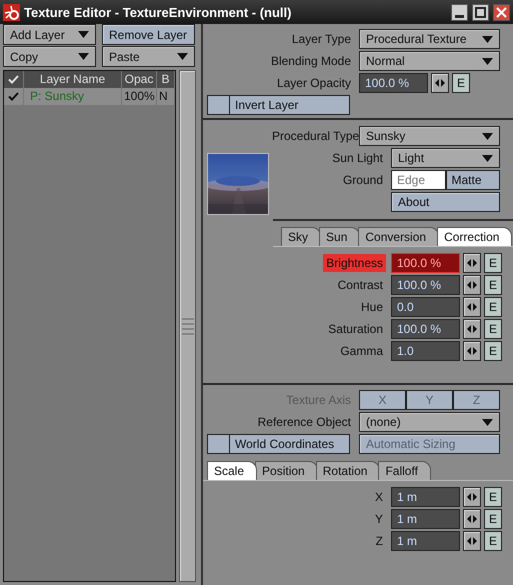 The width and height of the screenshot is (513, 585). What do you see at coordinates (339, 236) in the screenshot?
I see `tab: Sun` at bounding box center [339, 236].